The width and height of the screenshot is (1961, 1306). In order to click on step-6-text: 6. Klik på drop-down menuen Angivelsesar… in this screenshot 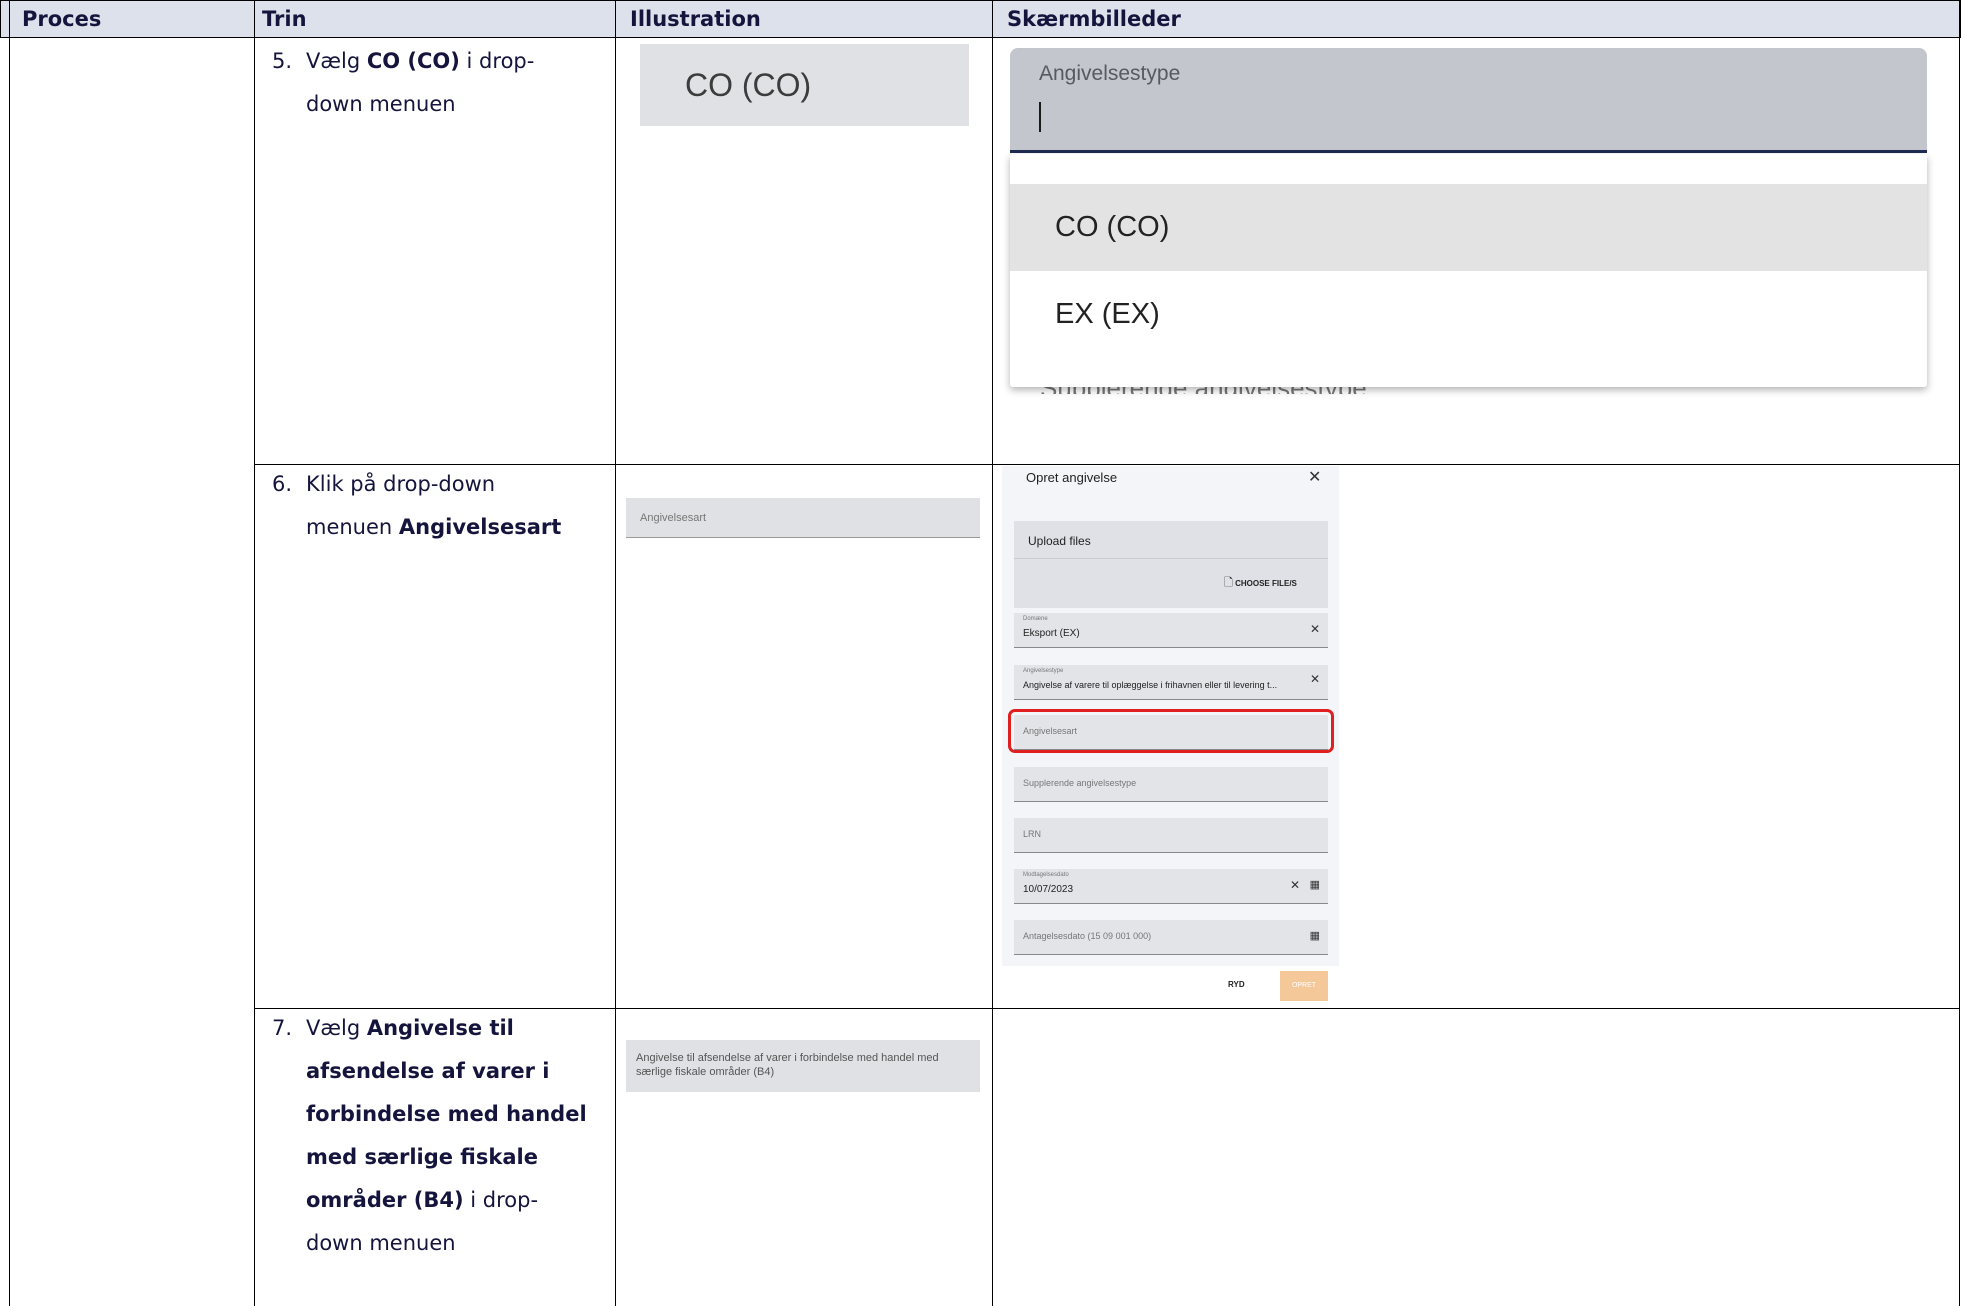, I will do `click(417, 505)`.